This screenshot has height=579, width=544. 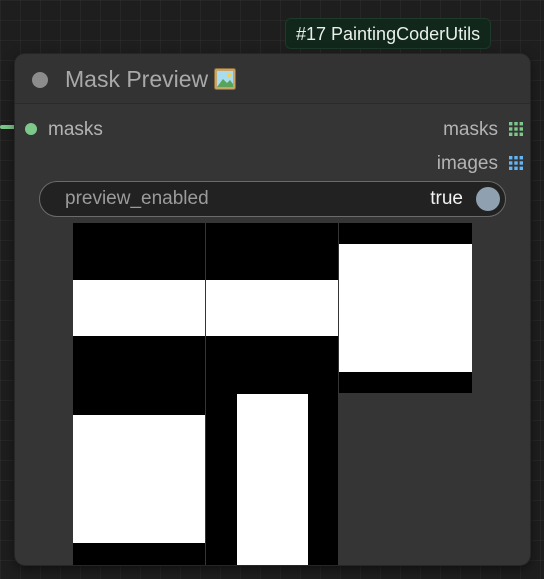 I want to click on toggle-knob-icon, so click(x=488, y=199).